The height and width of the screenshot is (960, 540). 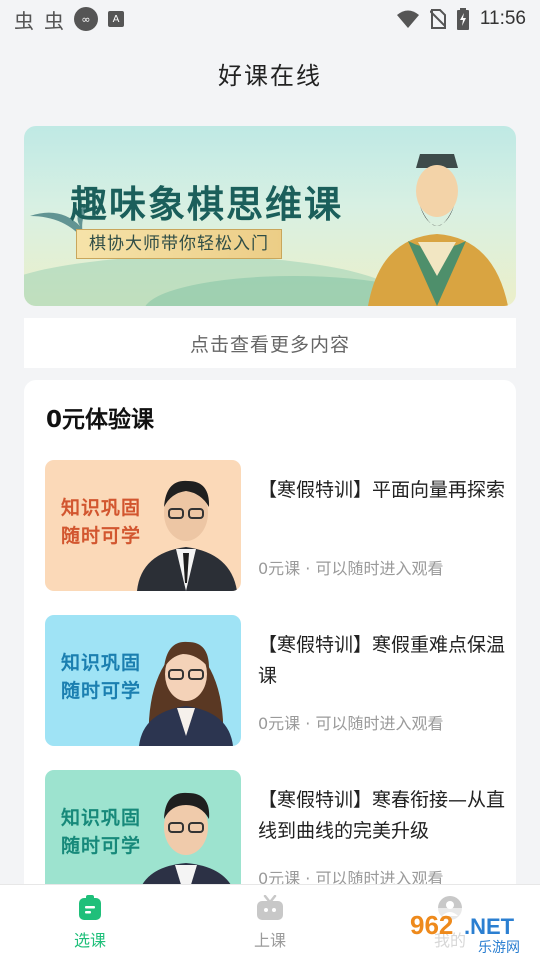 What do you see at coordinates (179, 244) in the screenshot?
I see `banner-subtitle: 棋协大师带你轻松入门` at bounding box center [179, 244].